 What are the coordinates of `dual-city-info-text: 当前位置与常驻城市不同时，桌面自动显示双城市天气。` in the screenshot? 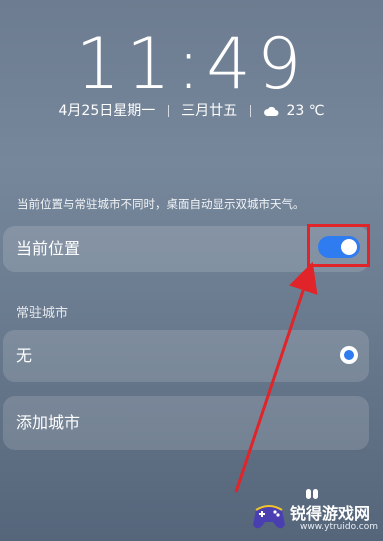 It's located at (161, 204).